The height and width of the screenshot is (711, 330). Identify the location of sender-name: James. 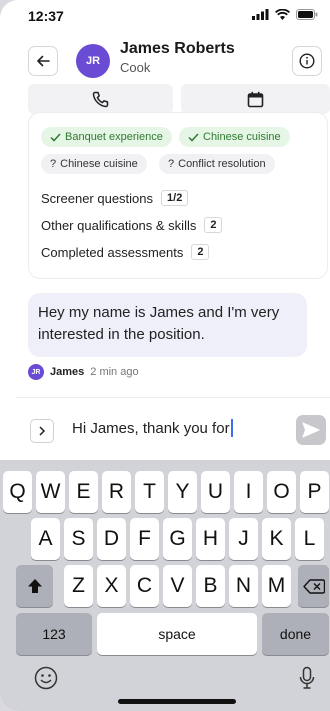
(67, 372).